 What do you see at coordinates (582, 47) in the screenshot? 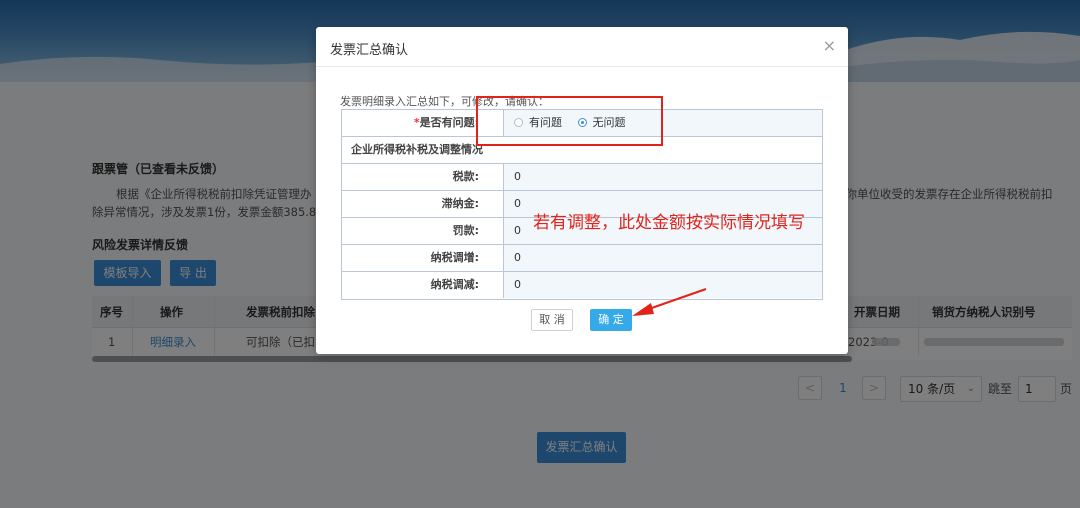
I see `dialog-header: 发票汇总确认 ×` at bounding box center [582, 47].